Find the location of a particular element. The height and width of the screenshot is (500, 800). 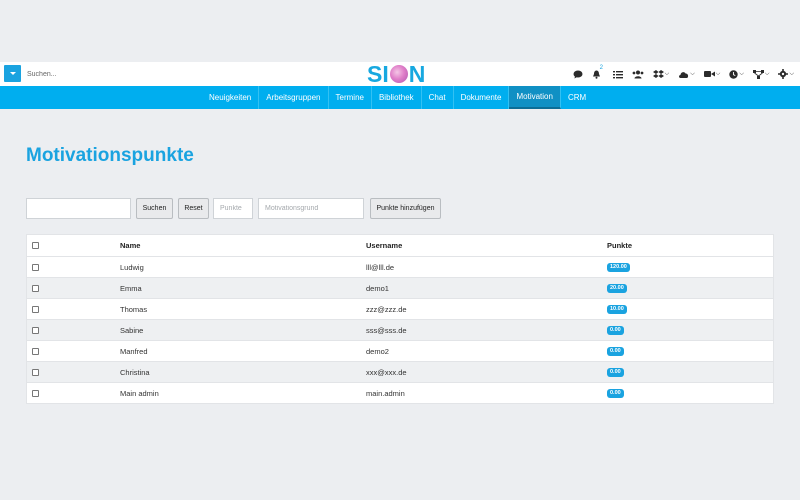

user-search-input is located at coordinates (78, 208).